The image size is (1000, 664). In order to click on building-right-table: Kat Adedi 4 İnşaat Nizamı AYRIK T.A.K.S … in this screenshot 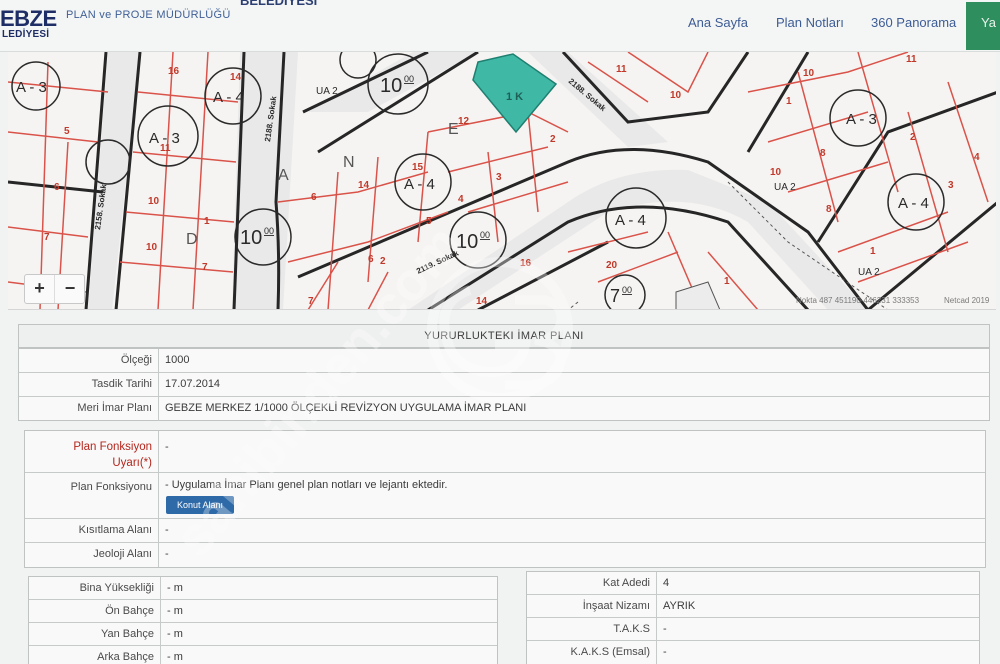, I will do `click(753, 617)`.